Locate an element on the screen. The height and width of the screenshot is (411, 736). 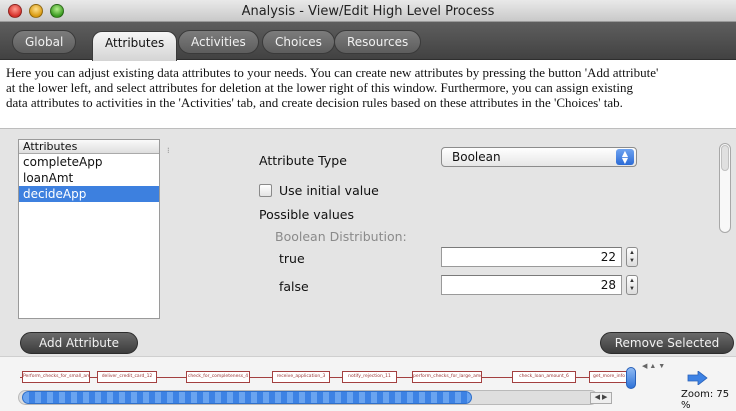
list-item: completeApp is located at coordinates (89, 162).